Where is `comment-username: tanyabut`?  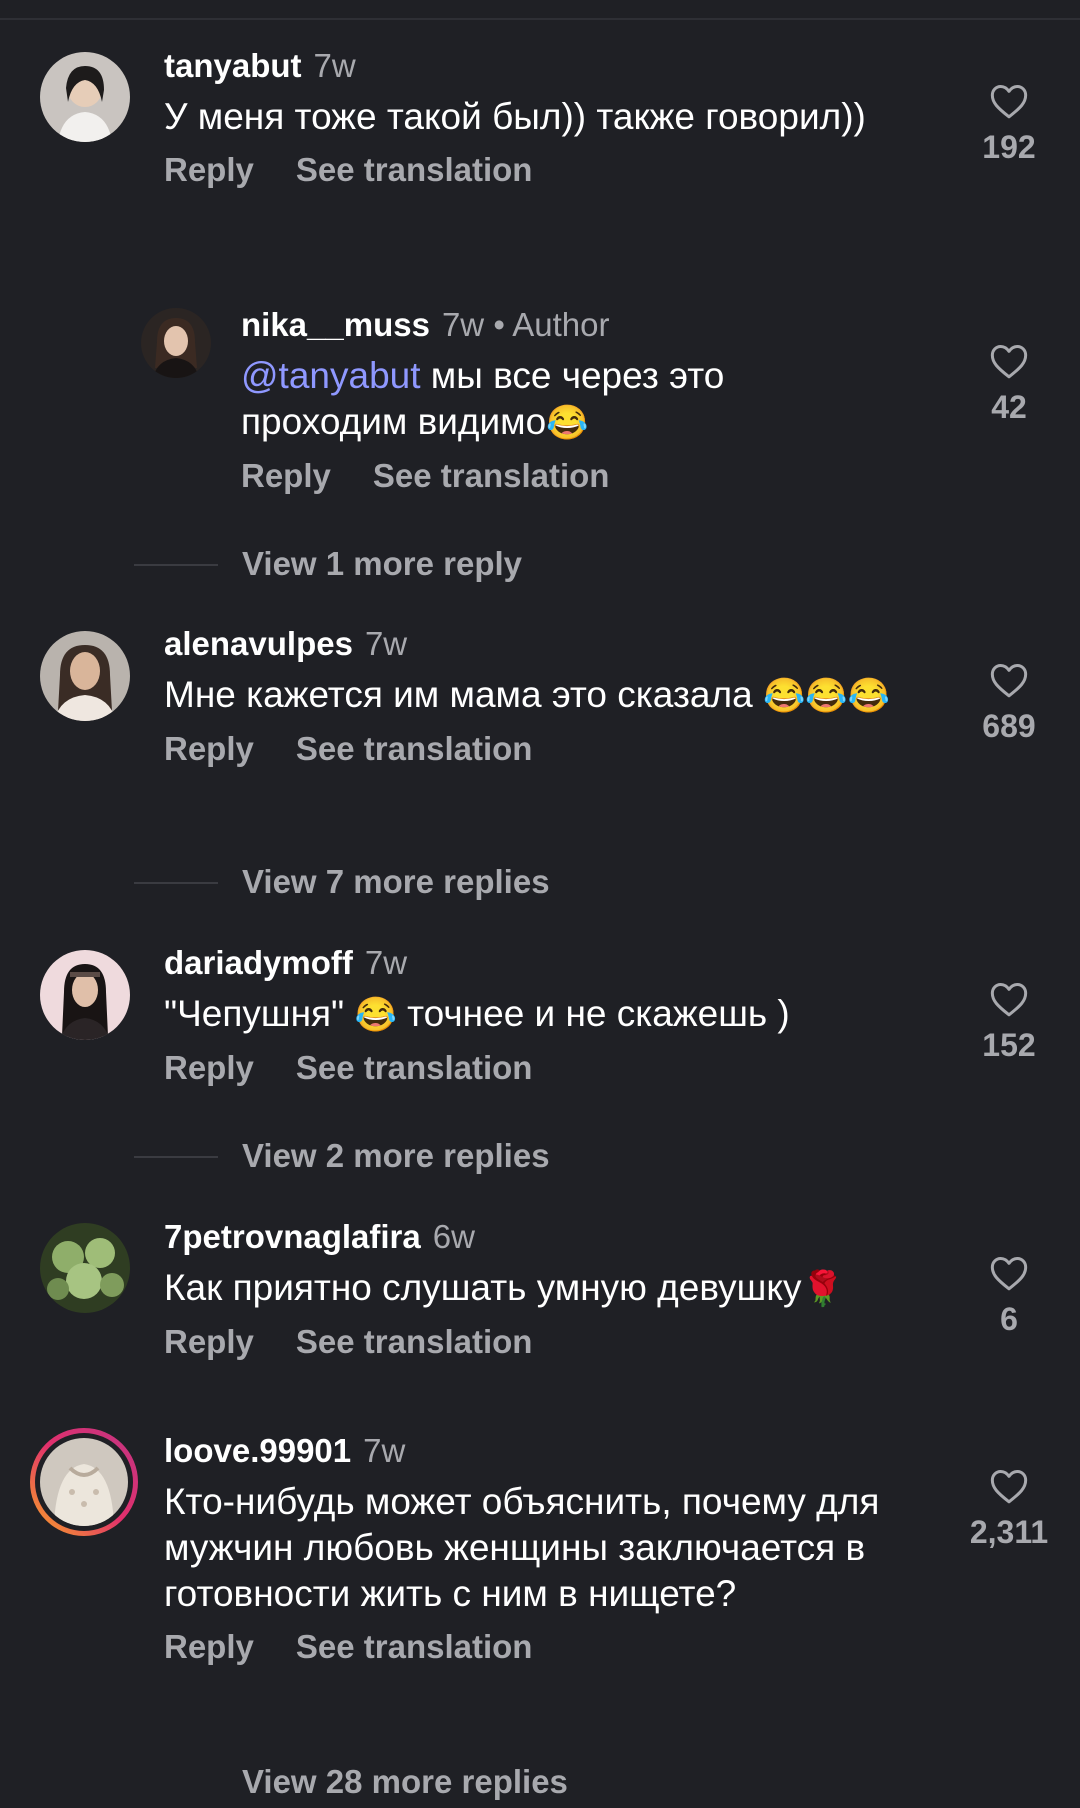 comment-username: tanyabut is located at coordinates (233, 65).